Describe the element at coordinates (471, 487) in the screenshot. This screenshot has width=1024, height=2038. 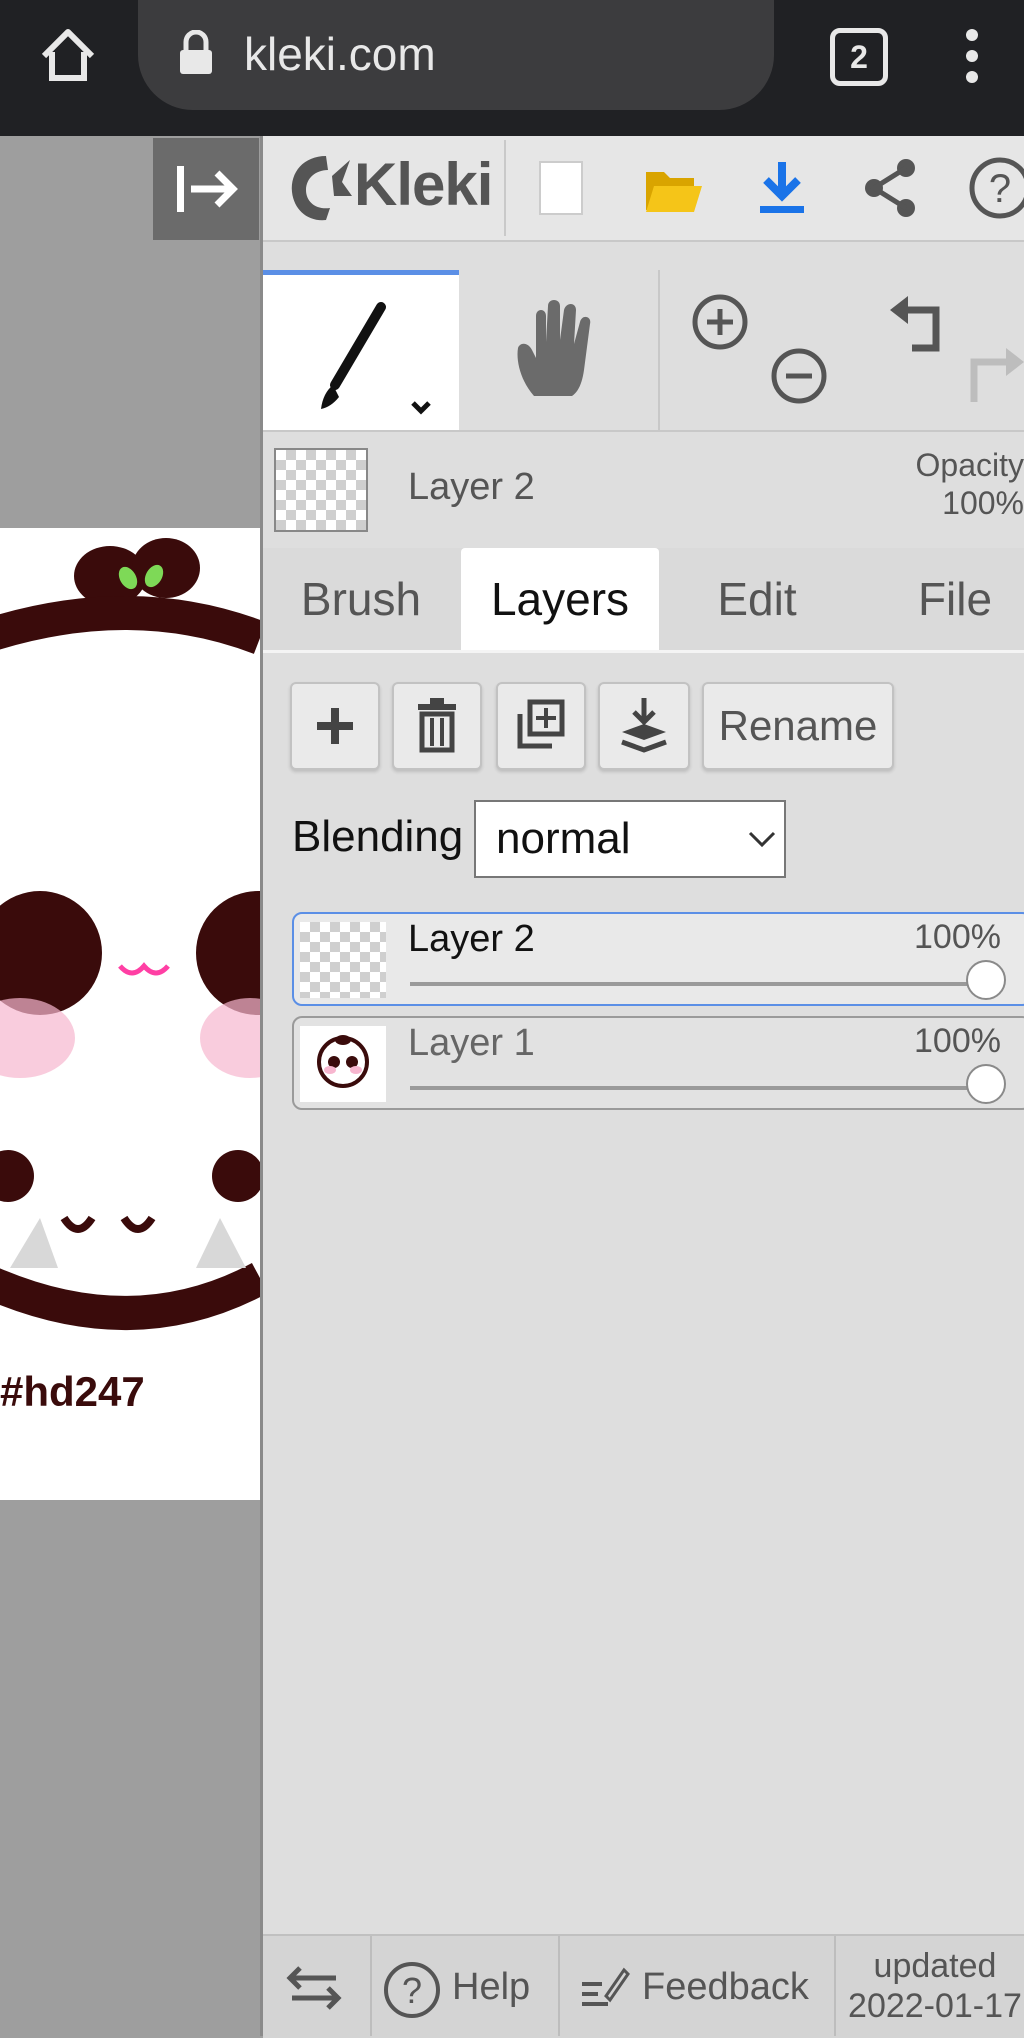
I see `current-layer-name: Layer 2` at that location.